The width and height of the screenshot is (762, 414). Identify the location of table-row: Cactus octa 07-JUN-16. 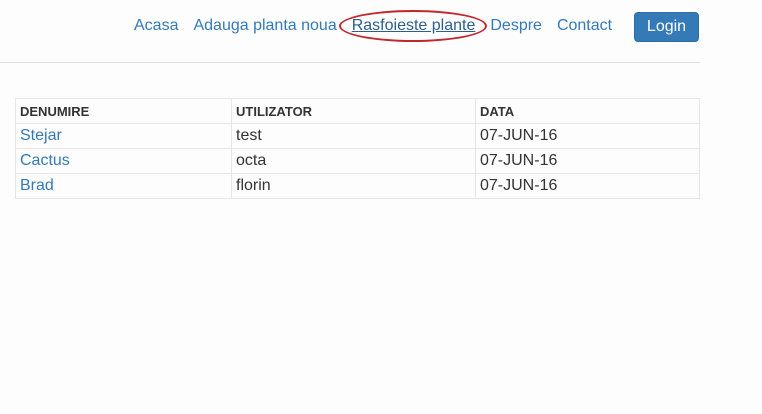
(357, 161).